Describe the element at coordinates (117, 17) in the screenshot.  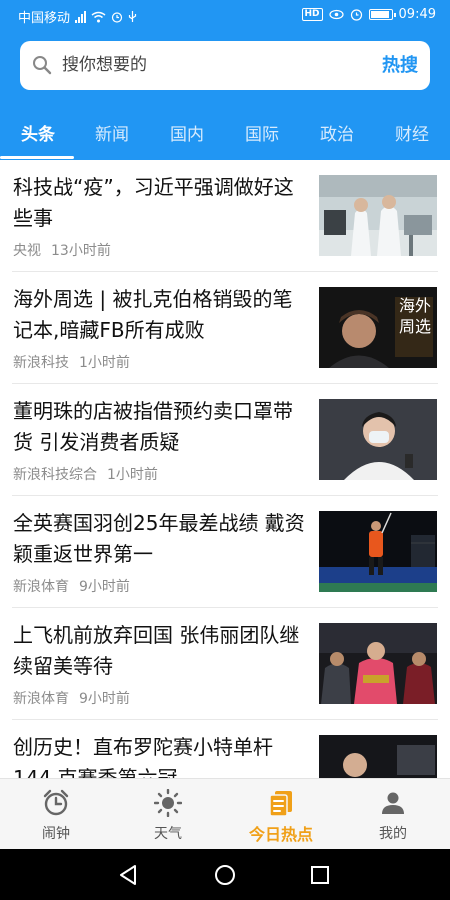
I see `alarm-status-icon` at that location.